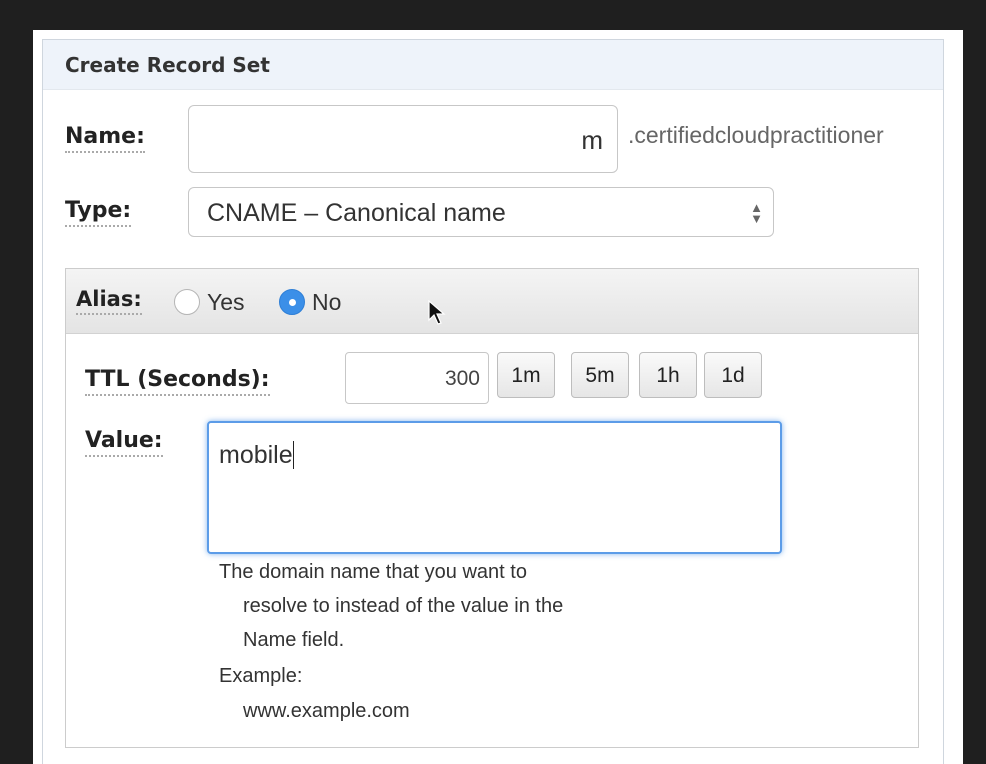  Describe the element at coordinates (417, 378) in the screenshot. I see `ttl-input: 300` at that location.